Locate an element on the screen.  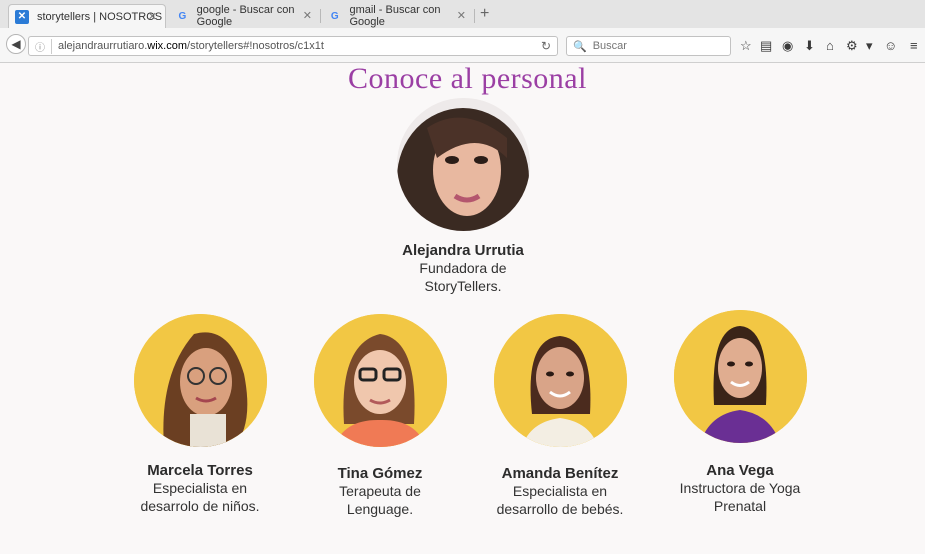
tab-storytellers: ✕ storytellers | NOSOTROS ✕ is located at coordinates (87, 16).